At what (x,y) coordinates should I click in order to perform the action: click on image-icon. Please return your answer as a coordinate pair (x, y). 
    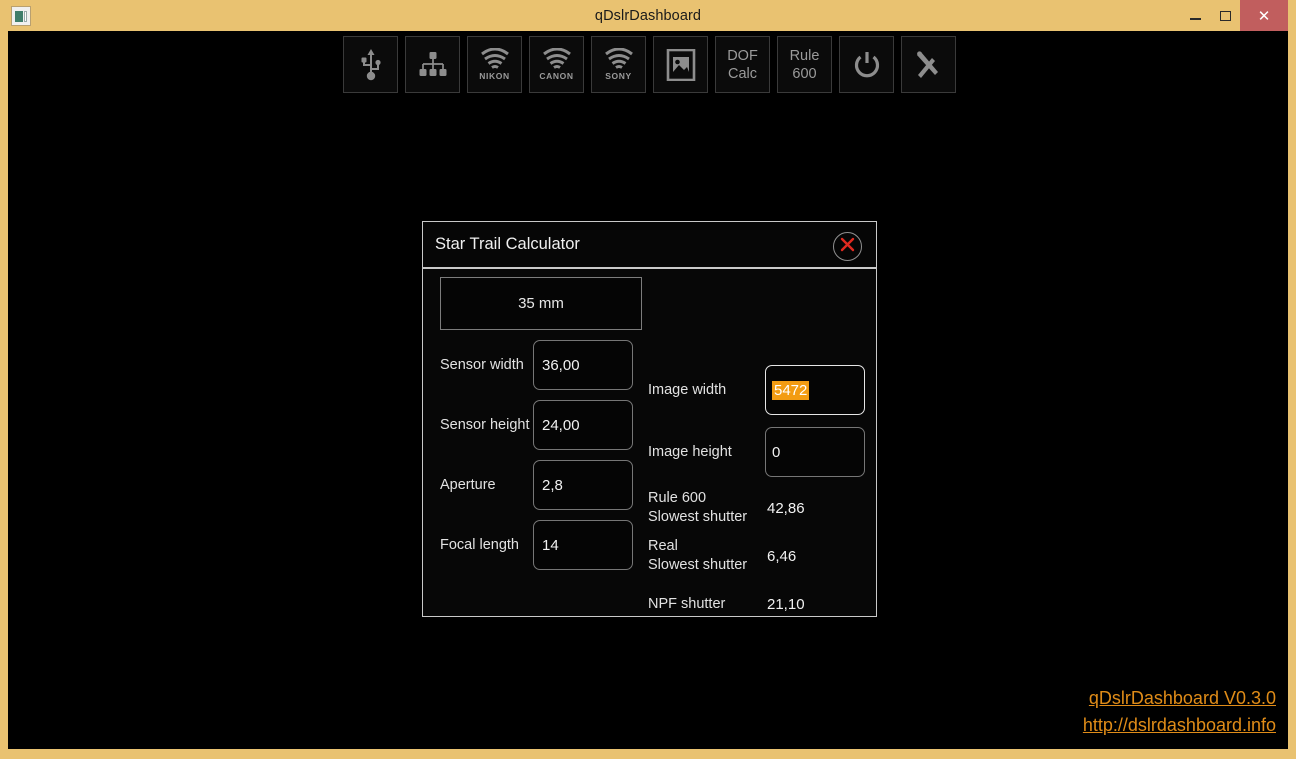
    Looking at the image, I should click on (681, 64).